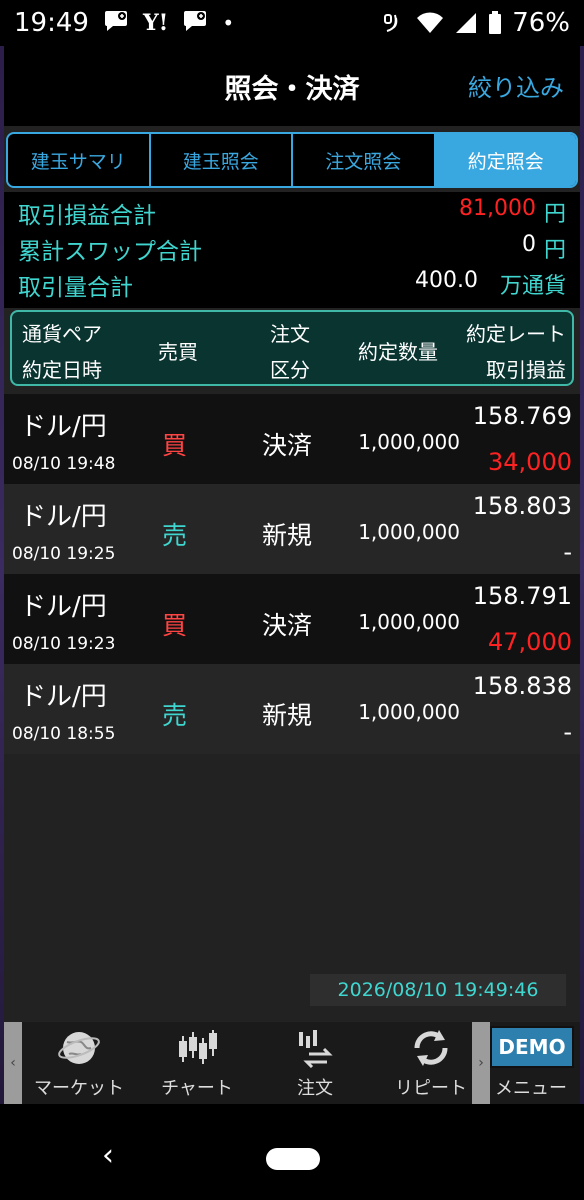 The image size is (584, 1200). What do you see at coordinates (541, 23) in the screenshot?
I see `battery-percent: 76%` at bounding box center [541, 23].